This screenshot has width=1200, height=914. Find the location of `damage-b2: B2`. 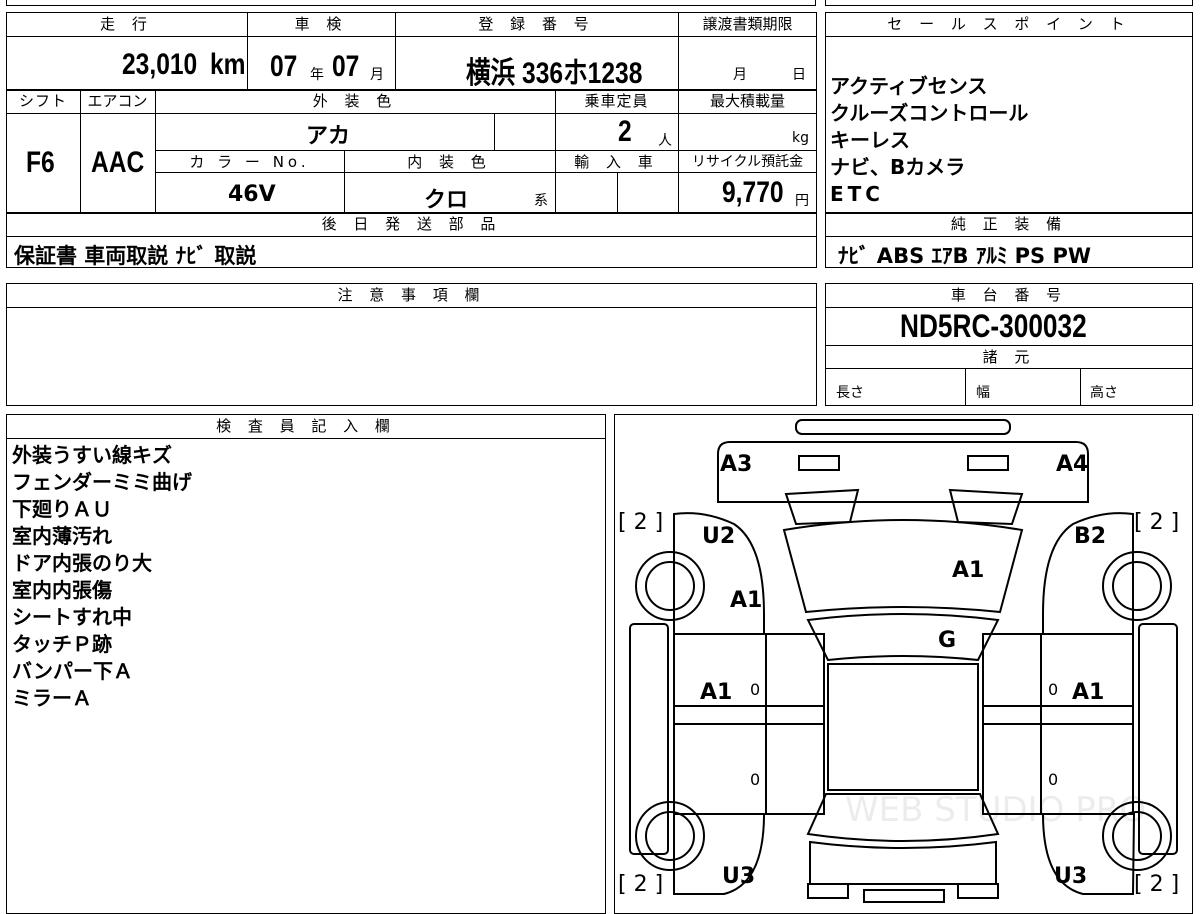

damage-b2: B2 is located at coordinates (1090, 536).